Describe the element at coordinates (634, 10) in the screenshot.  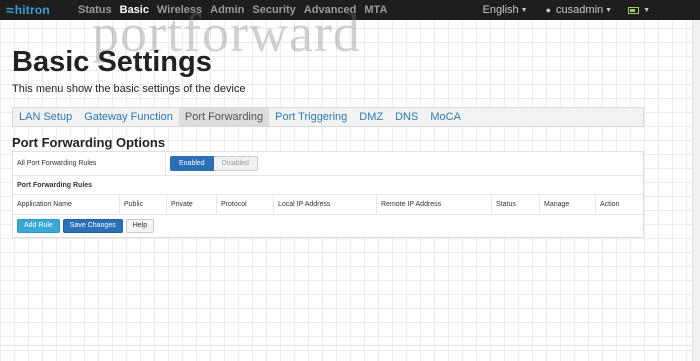
I see `battery-icon` at that location.